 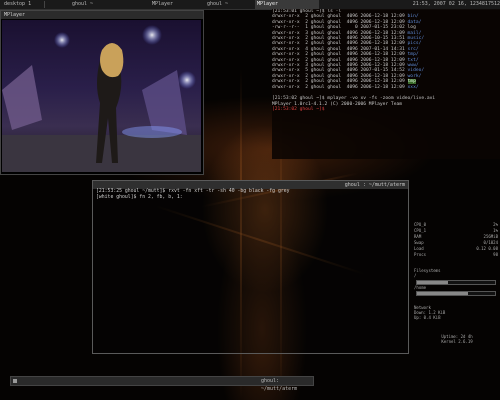 I want to click on monitor-key: Swap, so click(x=419, y=242).